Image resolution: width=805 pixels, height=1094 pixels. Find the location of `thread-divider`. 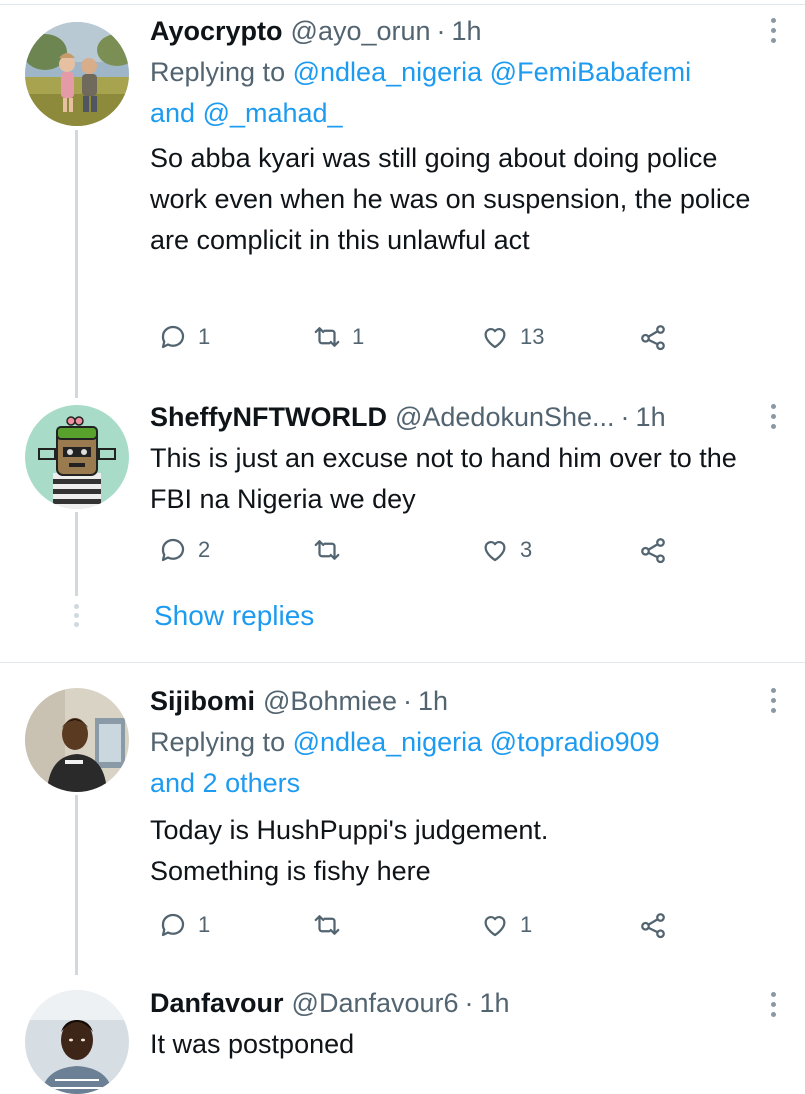

thread-divider is located at coordinates (402, 662).